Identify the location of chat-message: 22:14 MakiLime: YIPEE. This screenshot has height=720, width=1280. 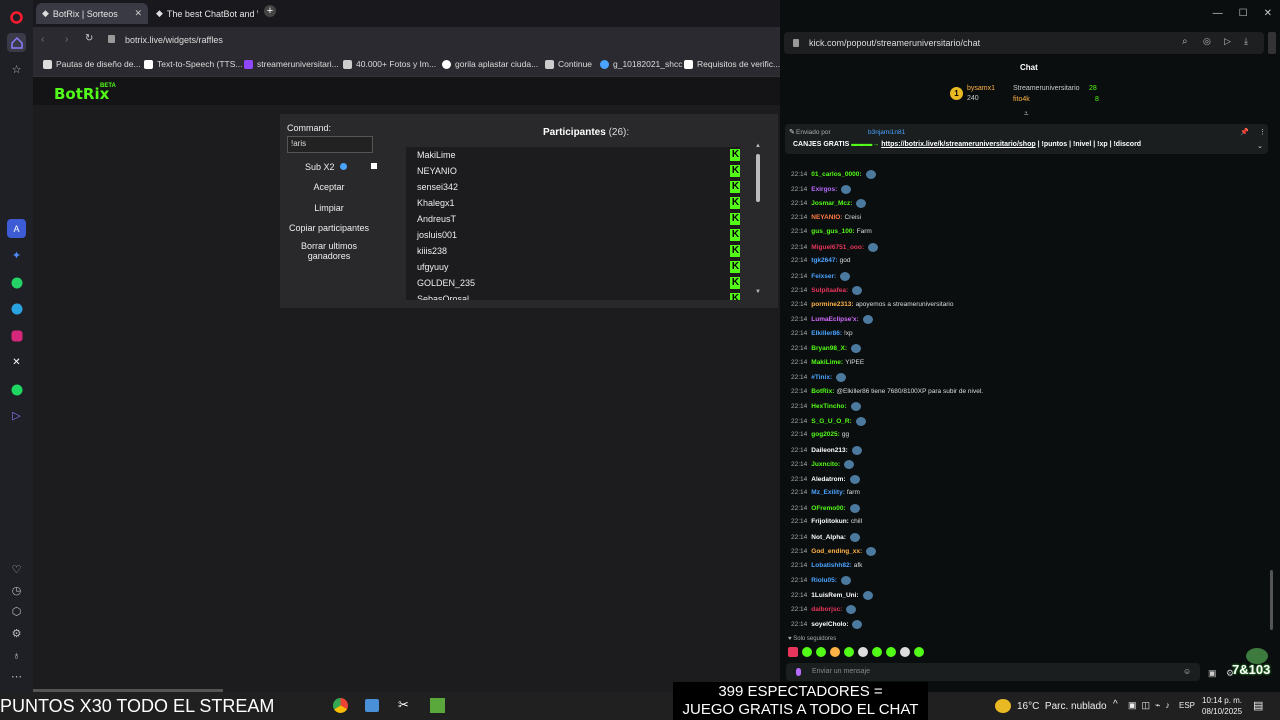
(827, 362).